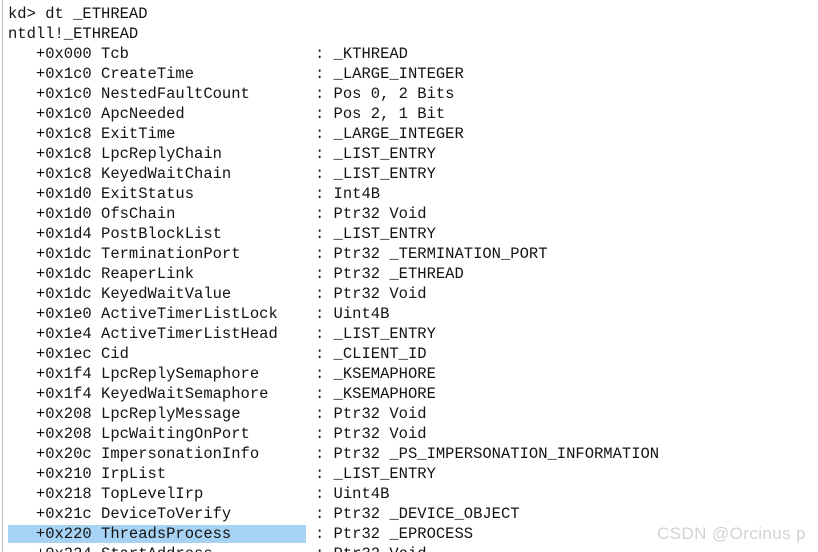 Image resolution: width=818 pixels, height=552 pixels. Describe the element at coordinates (157, 314) in the screenshot. I see `field-offset-and-name: +0x1e0 ActiveTimerListLock` at that location.